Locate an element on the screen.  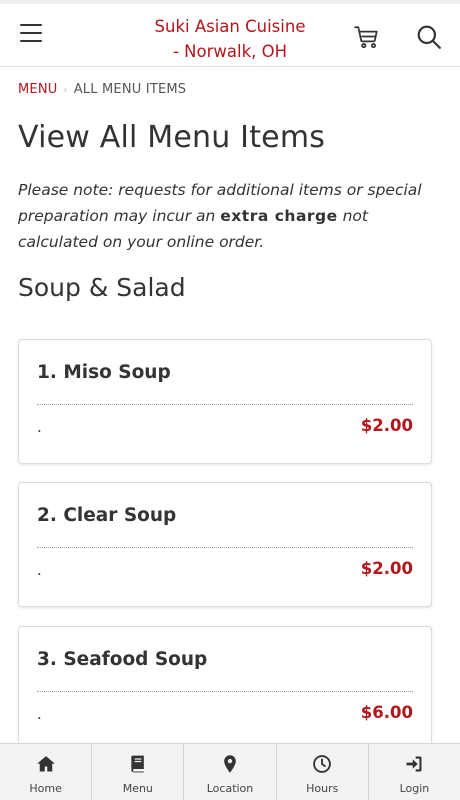
nav-hours: Hours is located at coordinates (323, 772).